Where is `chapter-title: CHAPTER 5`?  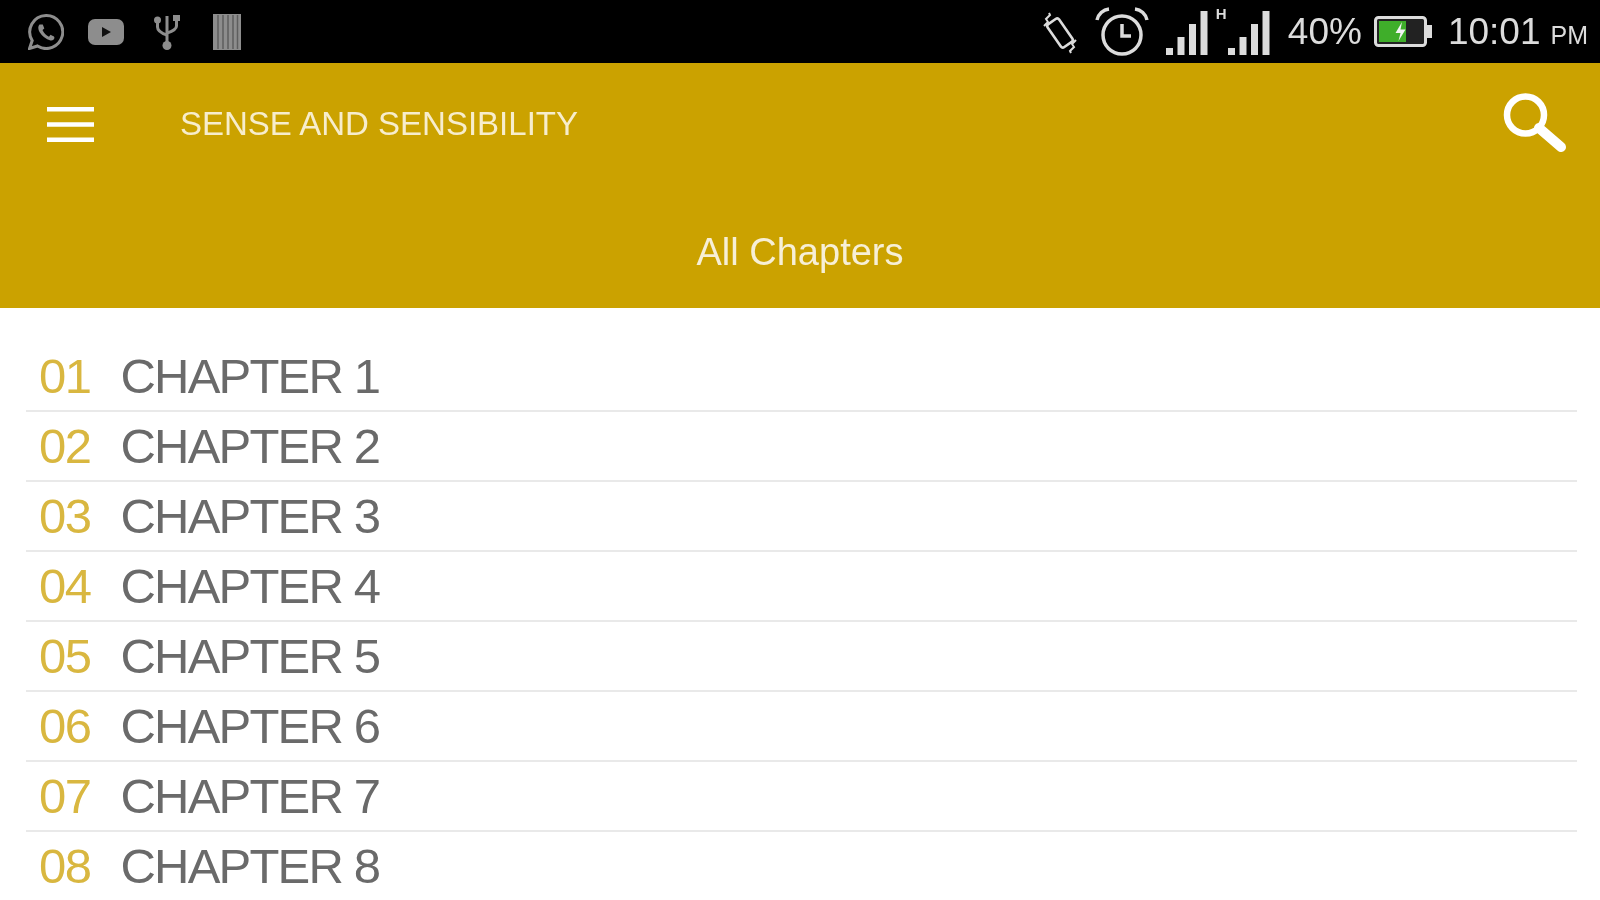
chapter-title: CHAPTER 5 is located at coordinates (250, 656).